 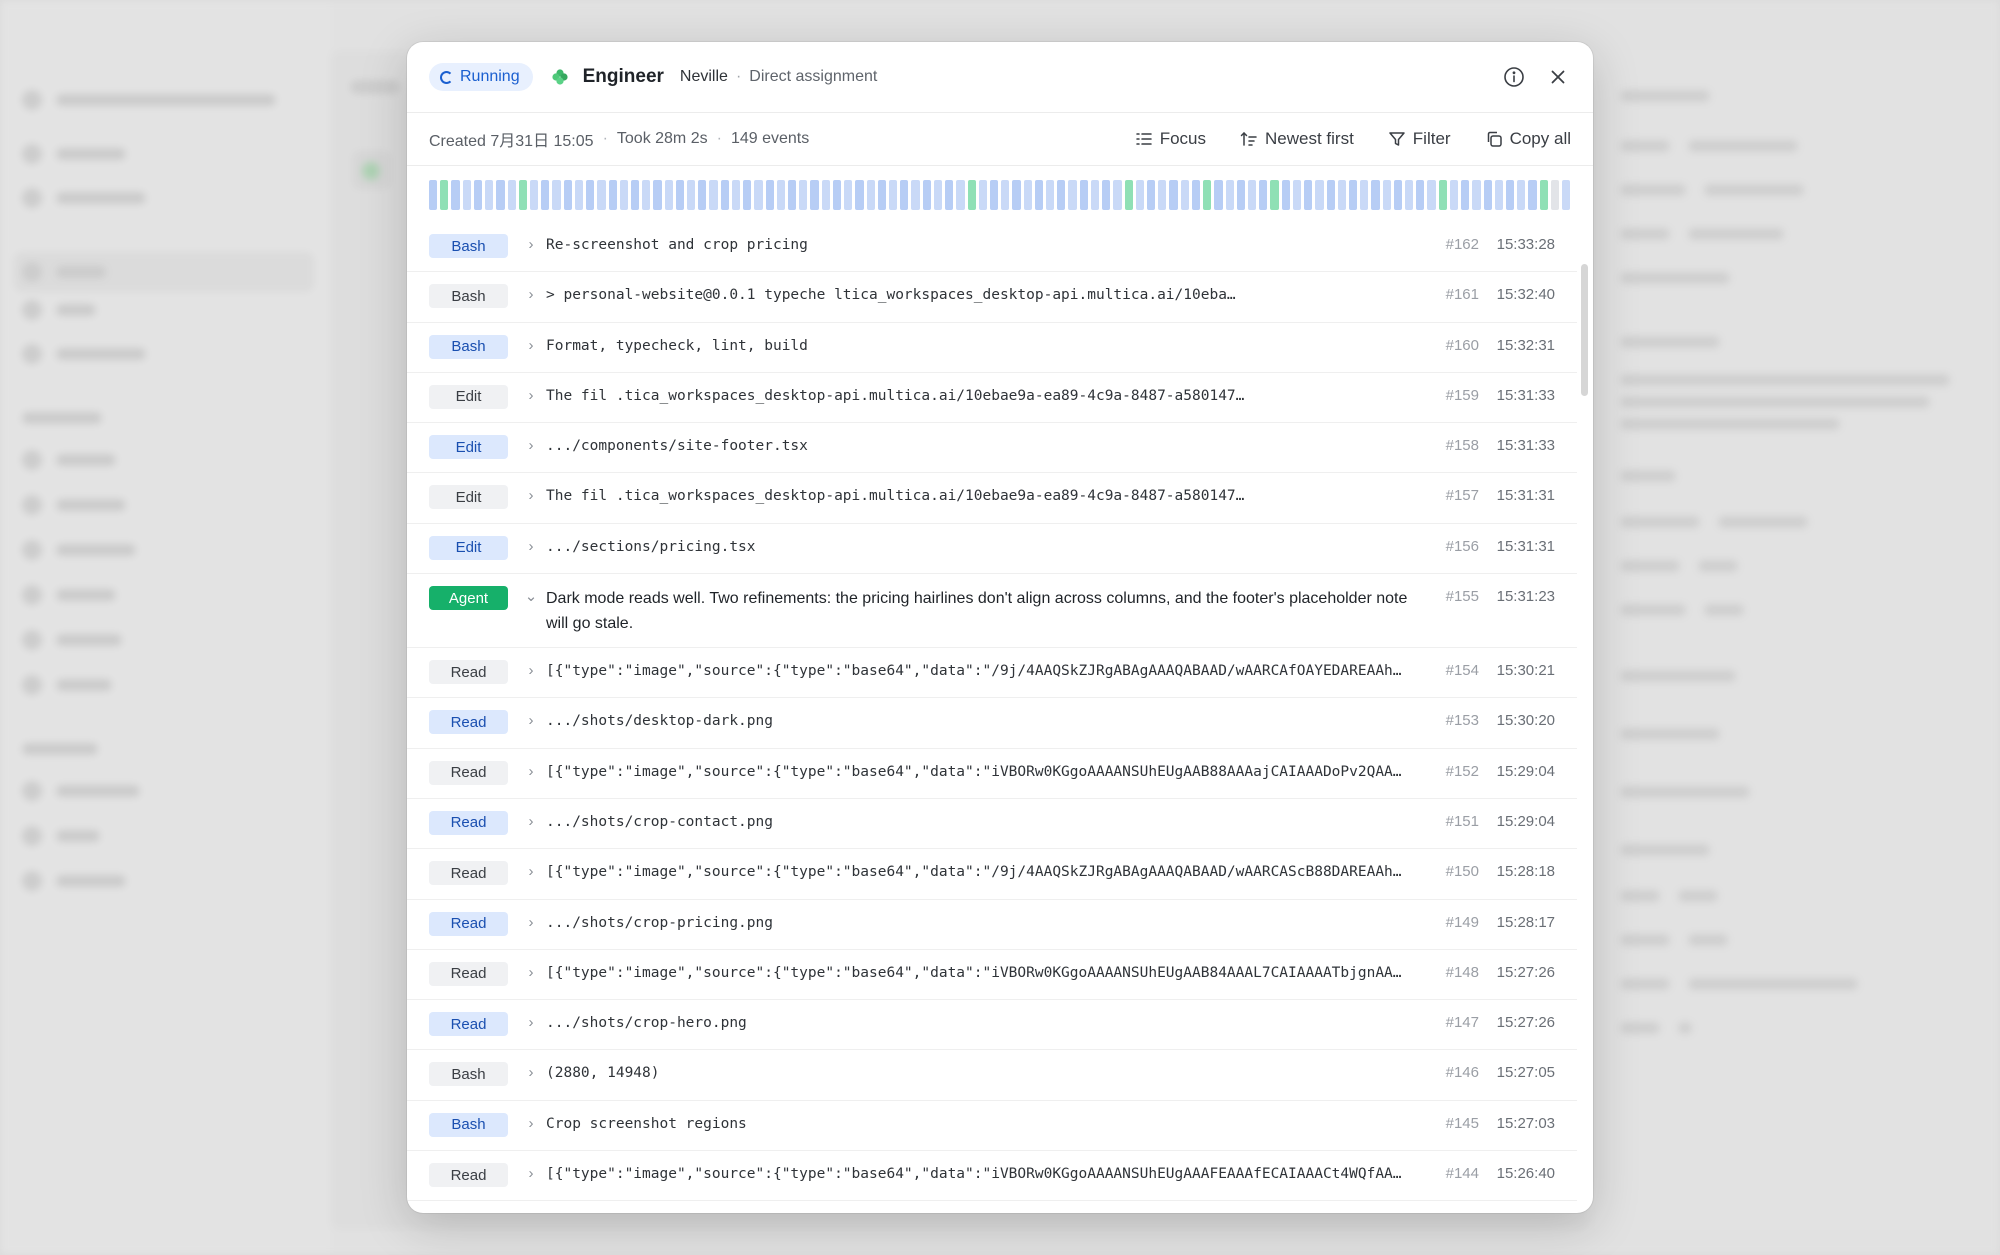 What do you see at coordinates (1584, 330) in the screenshot?
I see `scrollbar` at bounding box center [1584, 330].